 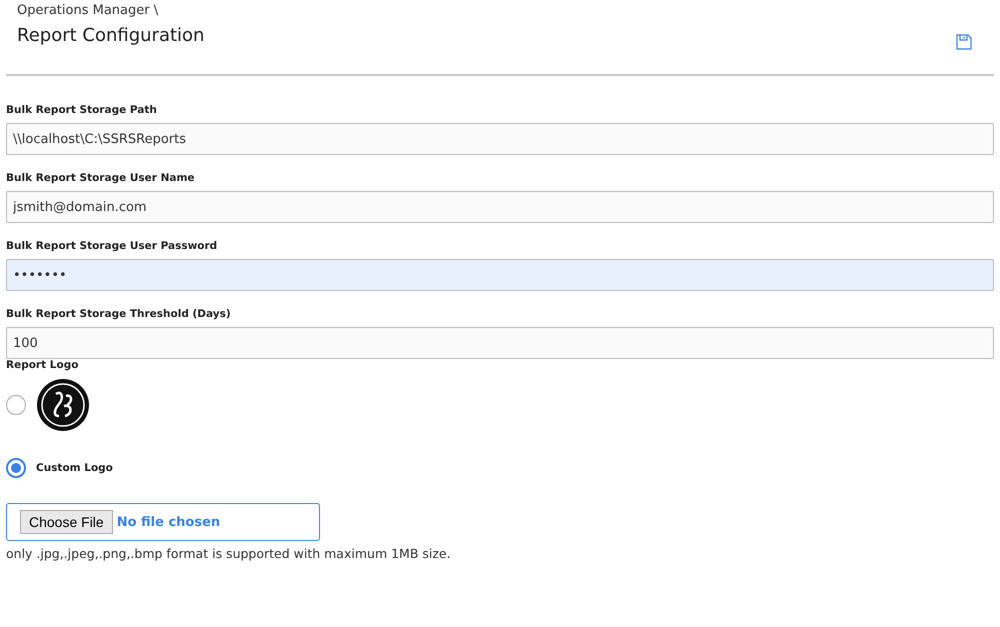 I want to click on logo-icon, so click(x=63, y=405).